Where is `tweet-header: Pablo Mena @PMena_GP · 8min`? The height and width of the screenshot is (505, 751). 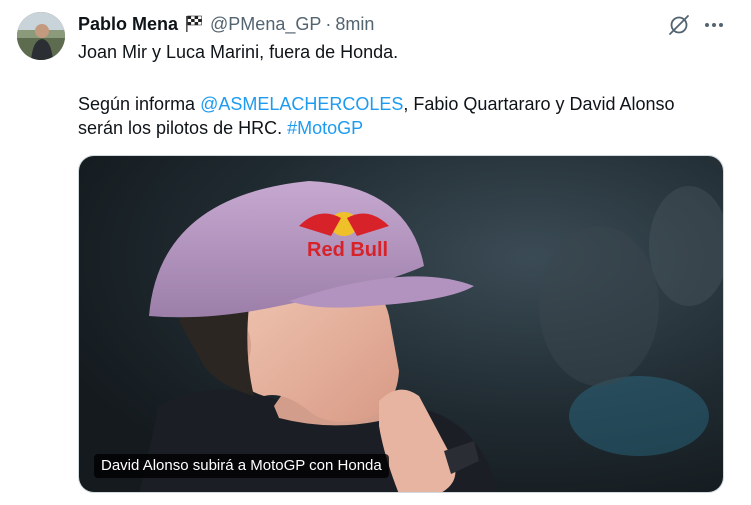
tweet-header: Pablo Mena @PMena_GP · 8min is located at coordinates (226, 24).